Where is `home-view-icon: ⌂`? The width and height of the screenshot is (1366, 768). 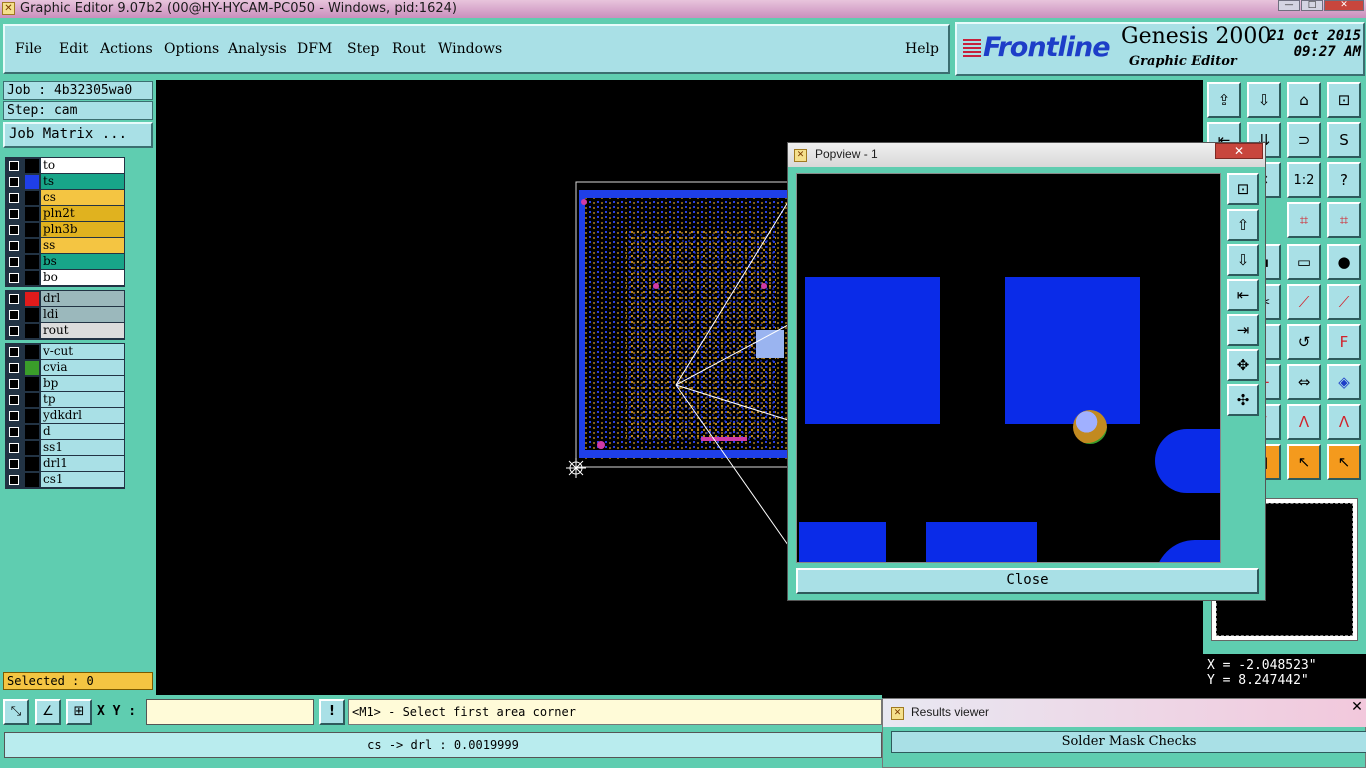 home-view-icon: ⌂ is located at coordinates (1304, 100).